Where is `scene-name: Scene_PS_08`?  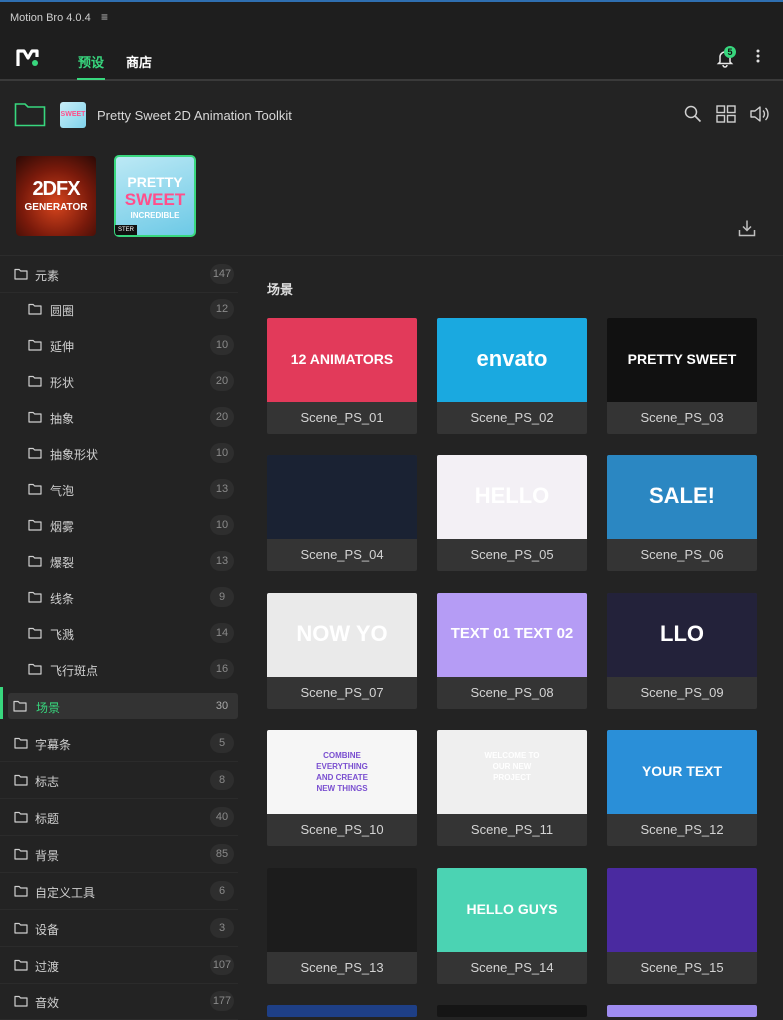
scene-name: Scene_PS_08 is located at coordinates (512, 692).